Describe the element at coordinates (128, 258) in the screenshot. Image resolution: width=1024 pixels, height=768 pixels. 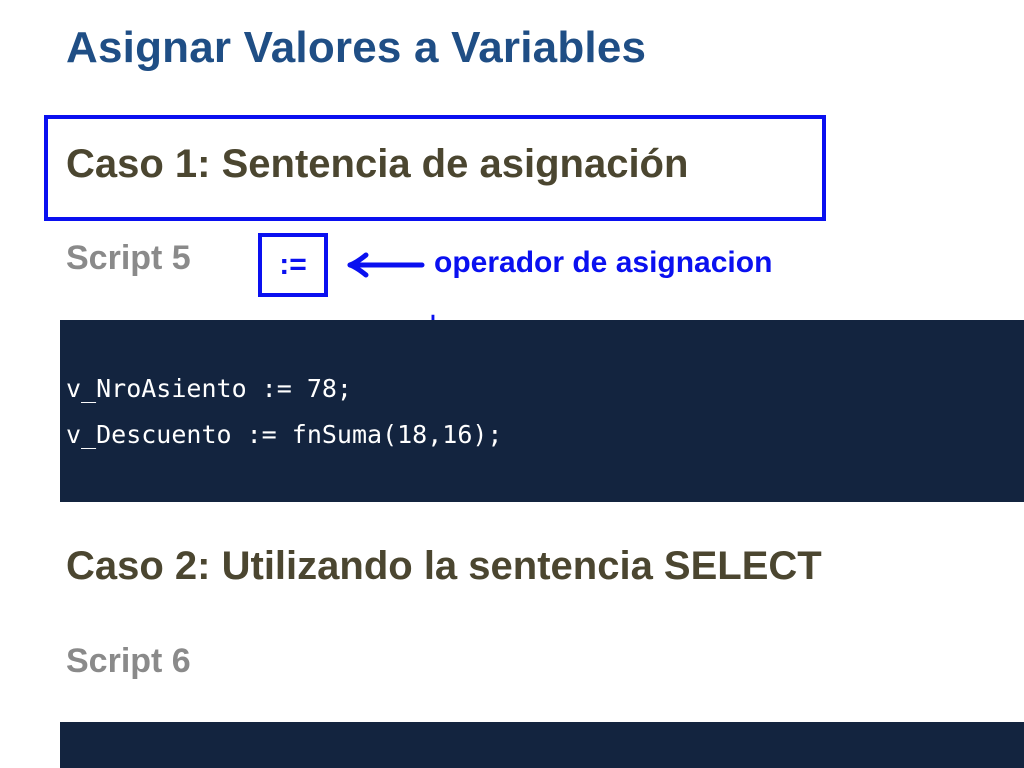
I see `script5-label: Script 5` at that location.